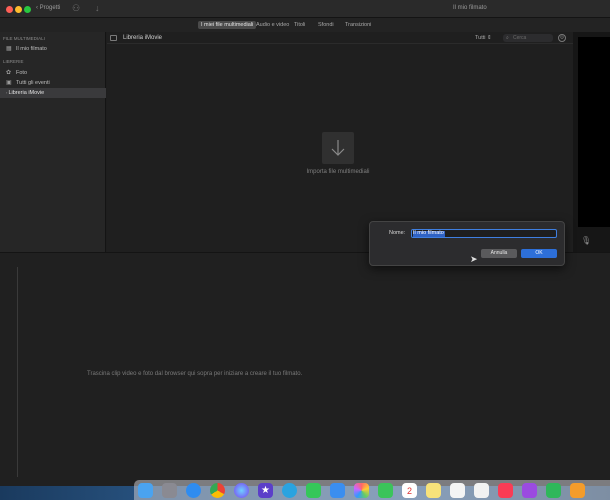  Describe the element at coordinates (553, 490) in the screenshot. I see `numbers-icon` at that location.